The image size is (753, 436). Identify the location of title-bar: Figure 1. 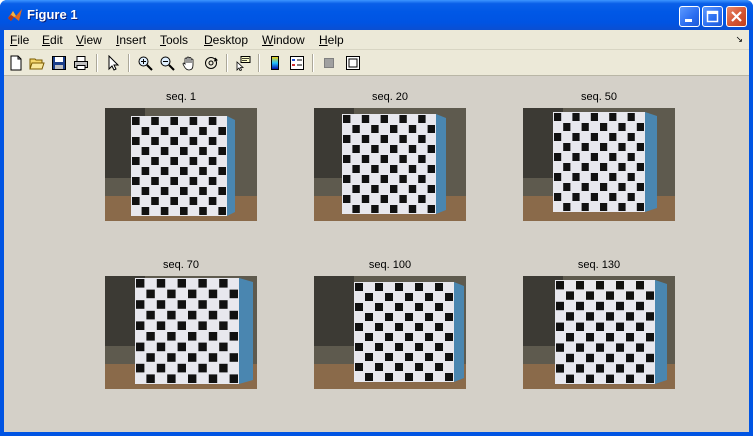
(376, 15).